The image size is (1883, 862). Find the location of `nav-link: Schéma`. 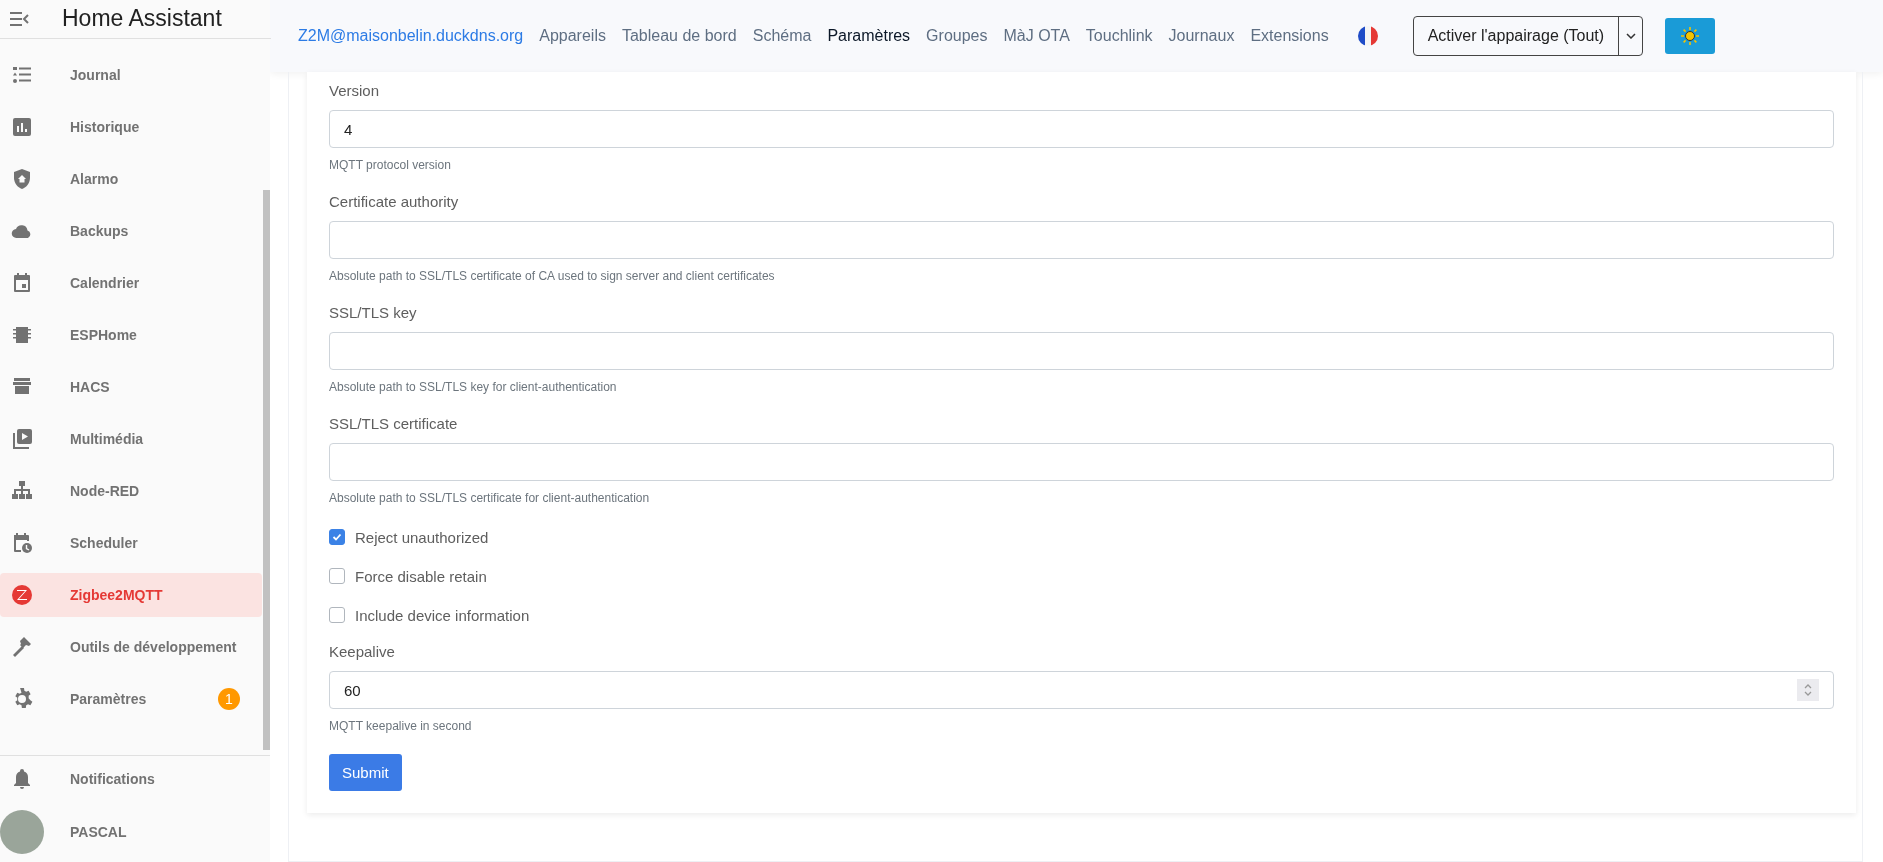

nav-link: Schéma is located at coordinates (782, 36).